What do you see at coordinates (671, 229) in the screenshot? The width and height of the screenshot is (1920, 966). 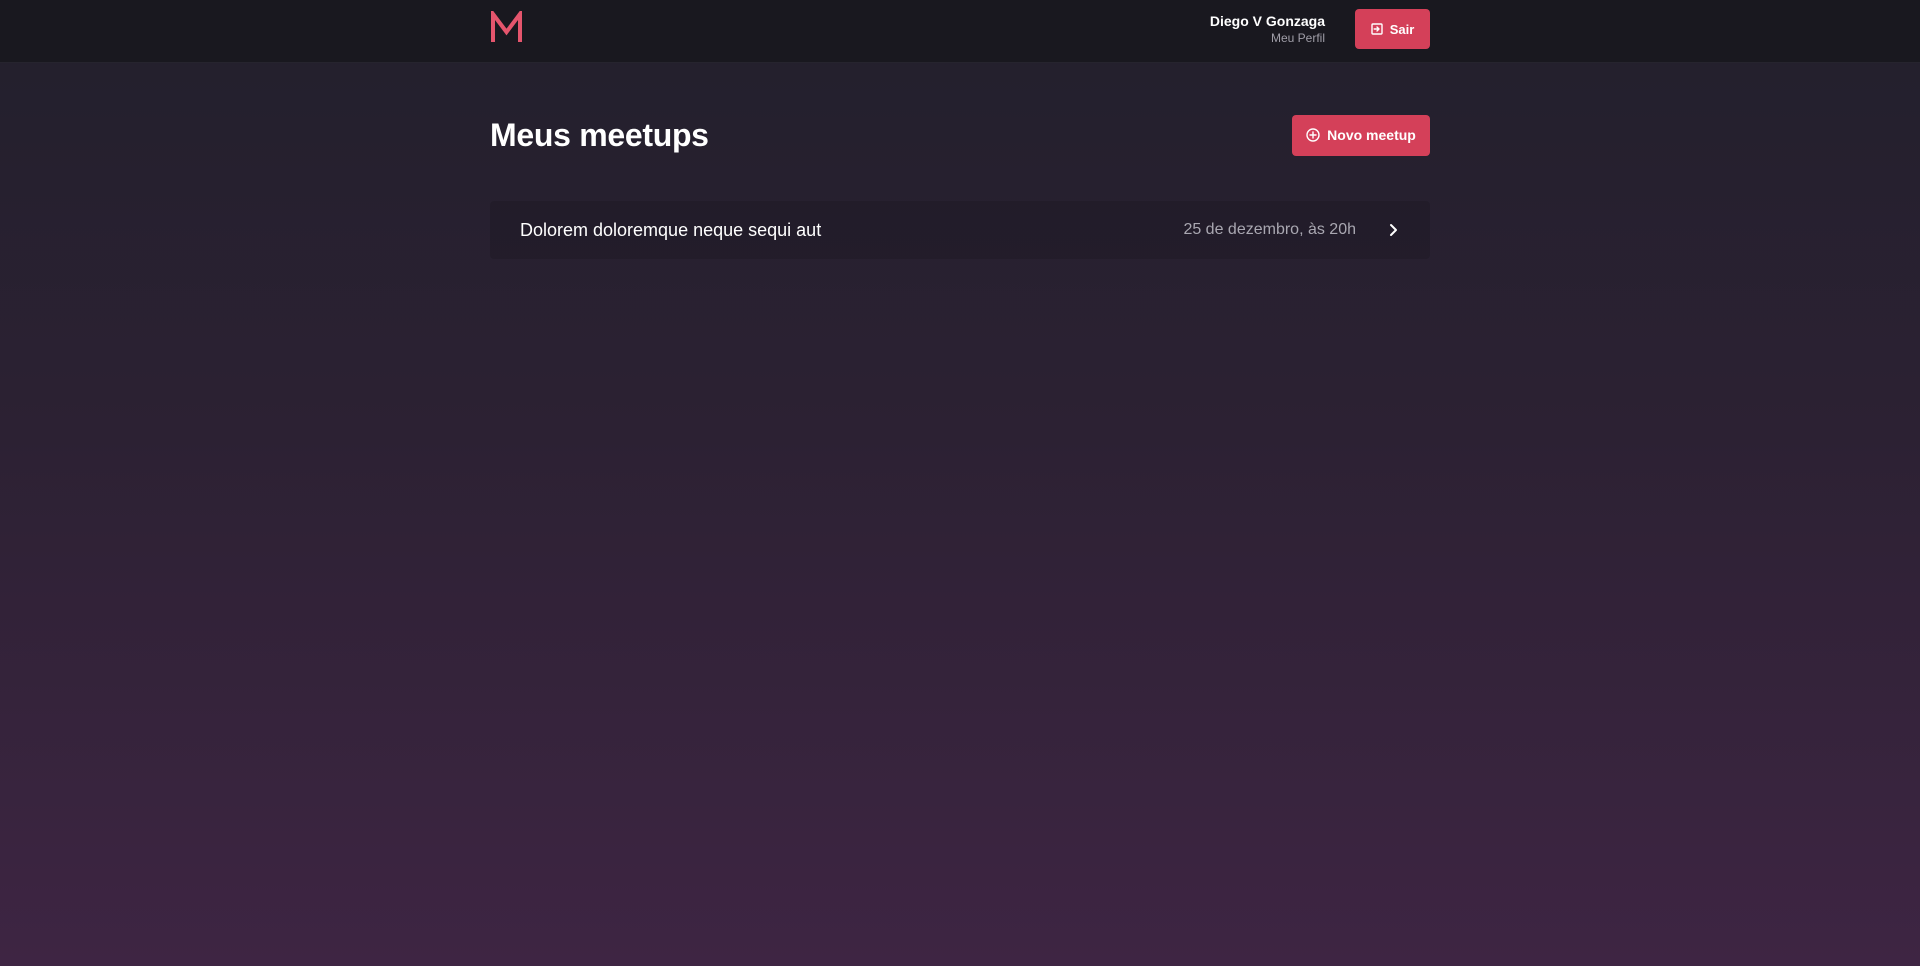 I see `meetup-title: Dolorem doloremque neque sequi aut` at bounding box center [671, 229].